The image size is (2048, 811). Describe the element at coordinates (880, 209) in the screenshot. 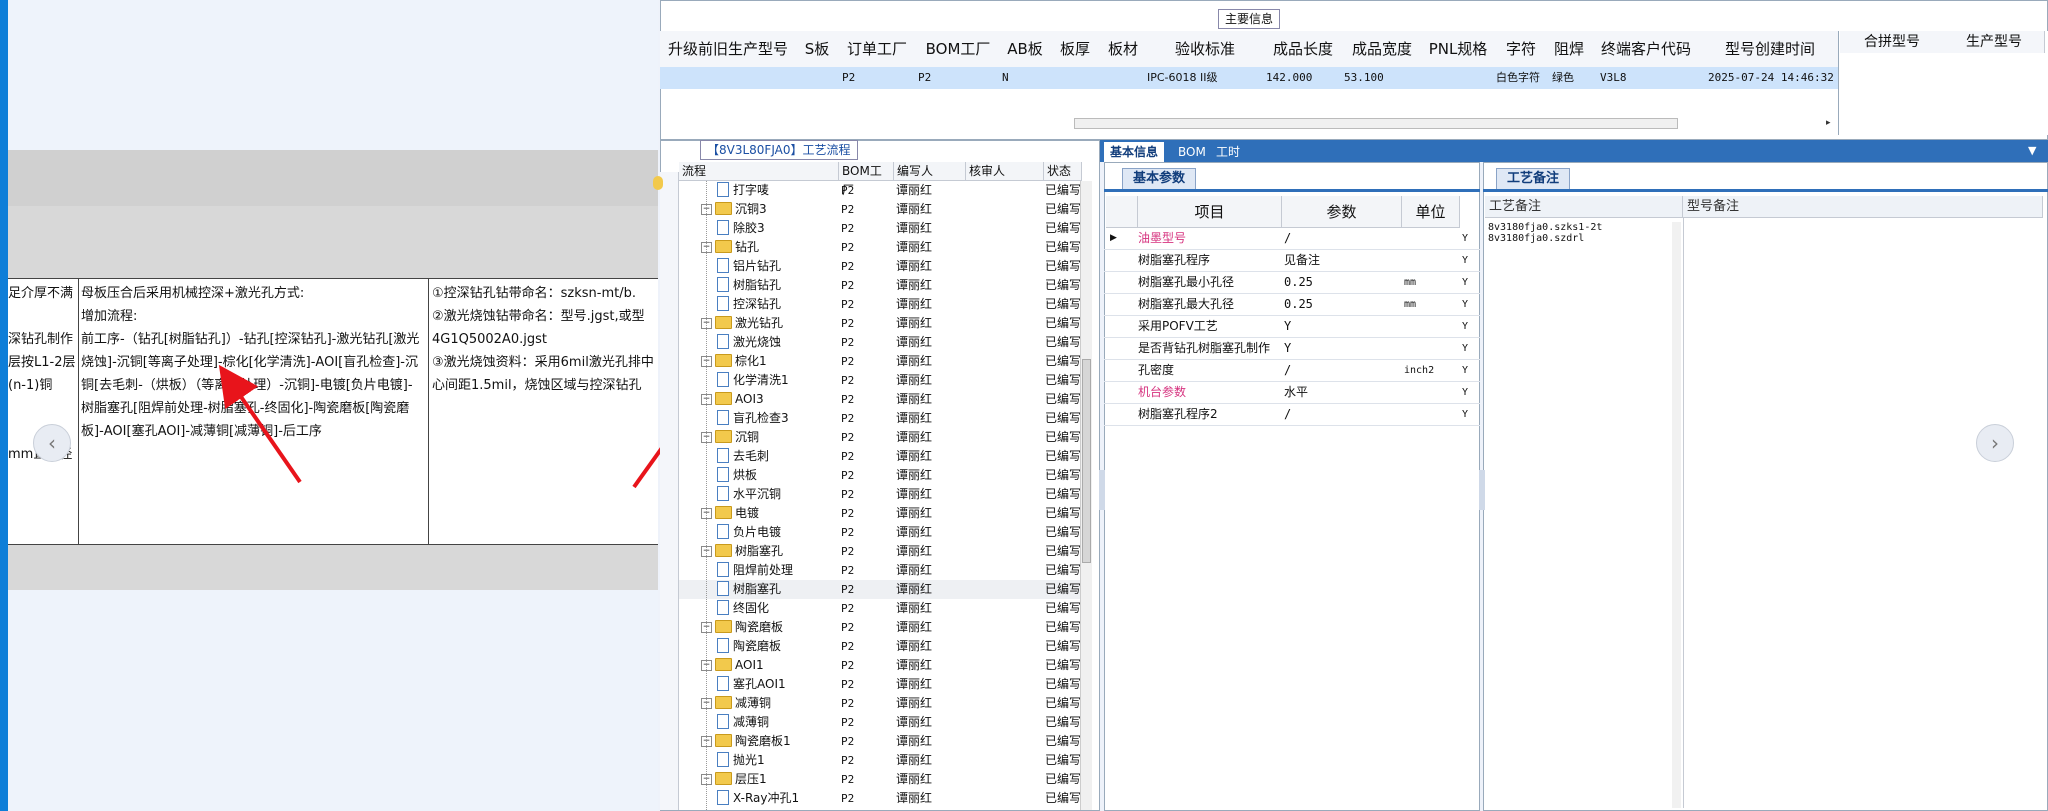

I see `tree-folder-row: − 沉铜3 P2 谭丽红 已编写` at that location.